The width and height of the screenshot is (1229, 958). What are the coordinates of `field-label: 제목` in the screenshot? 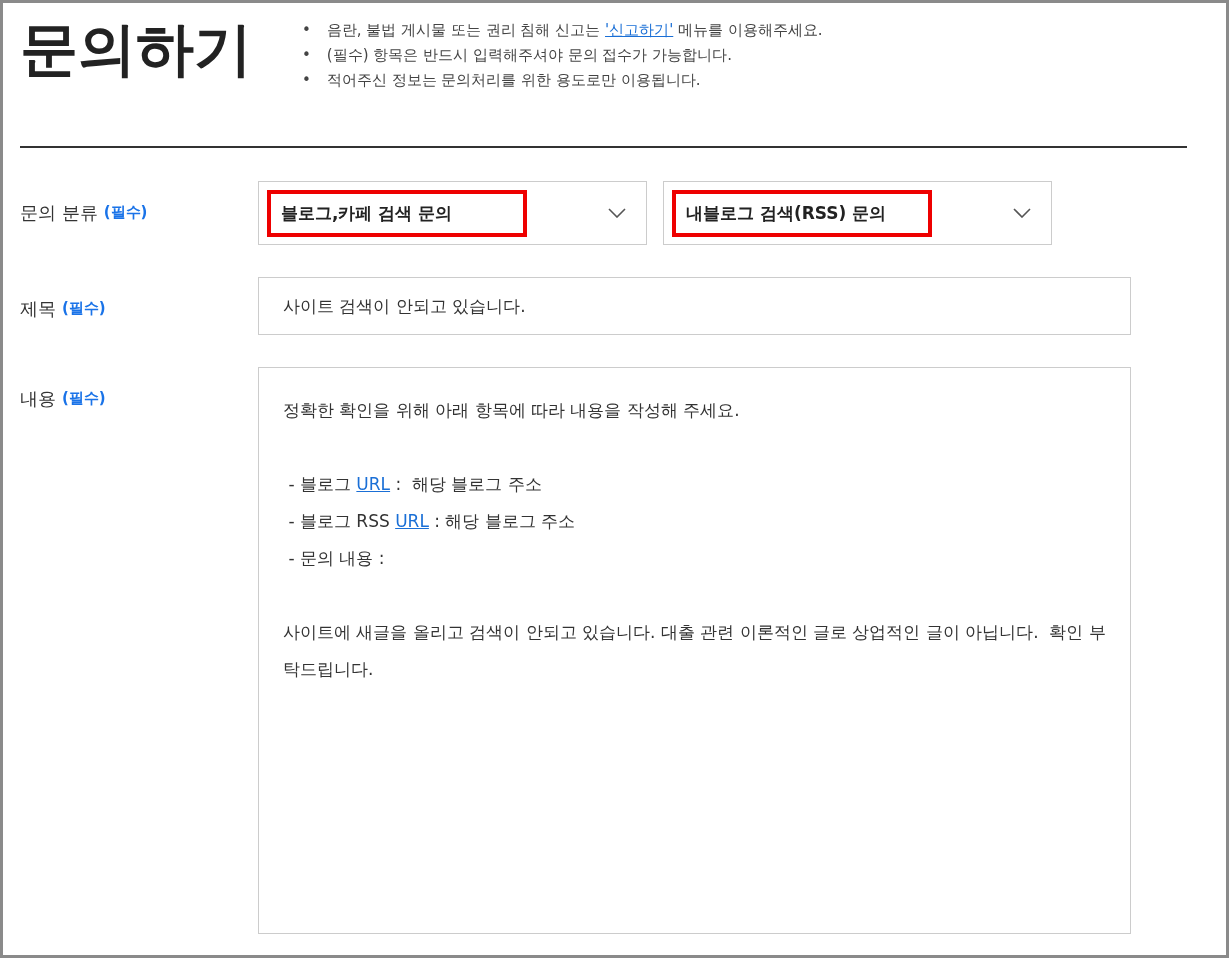 It's located at (38, 309).